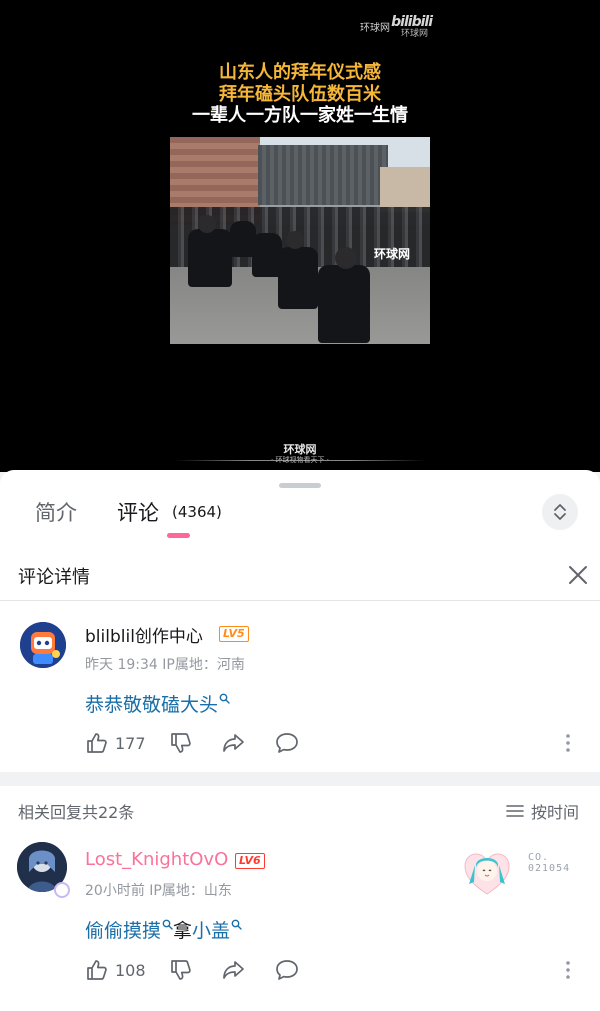 This screenshot has height=1011, width=600. What do you see at coordinates (300, 779) in the screenshot?
I see `section-divider` at bounding box center [300, 779].